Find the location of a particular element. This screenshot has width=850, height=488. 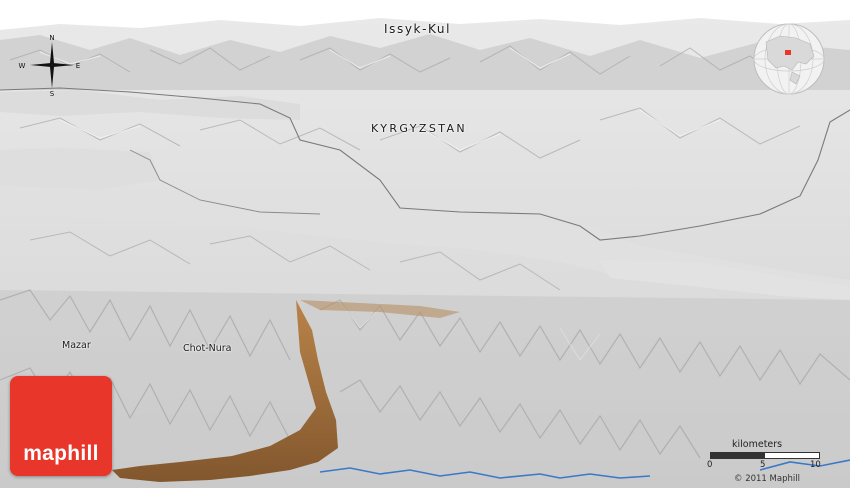

scale-bar: kilometers 0 5 10 is located at coordinates (765, 454).